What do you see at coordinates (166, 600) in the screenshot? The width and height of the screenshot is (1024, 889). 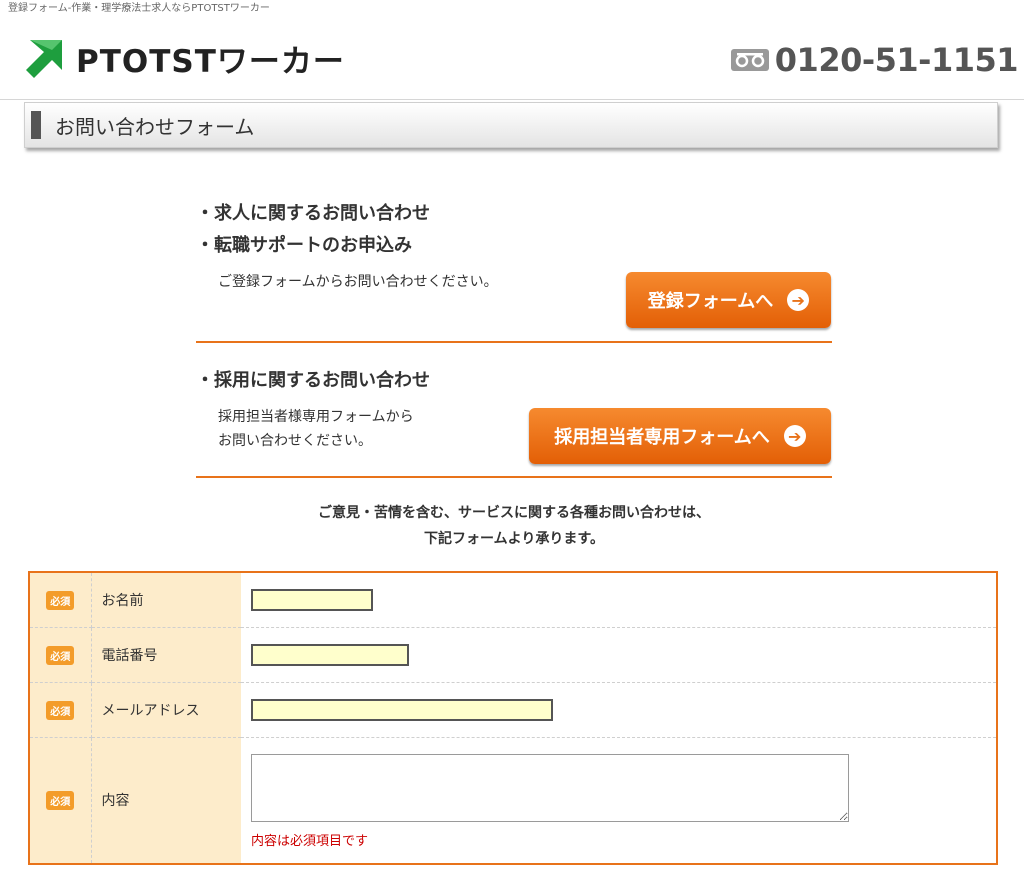 I see `name-label: お名前` at bounding box center [166, 600].